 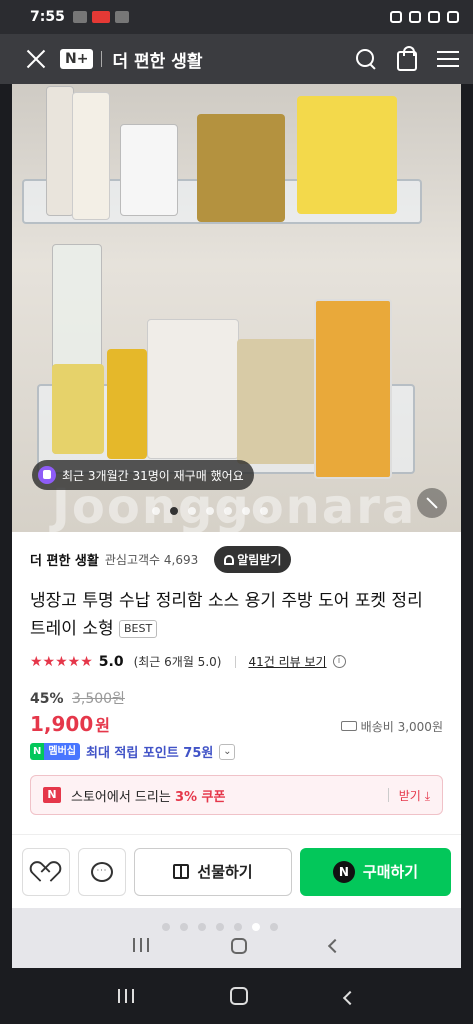 I want to click on alarm-subscribe-button: 알림받기, so click(x=253, y=559).